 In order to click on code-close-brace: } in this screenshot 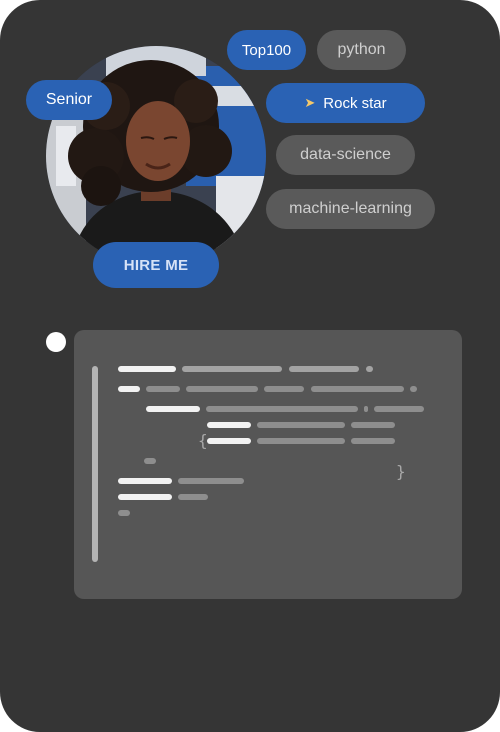, I will do `click(401, 471)`.